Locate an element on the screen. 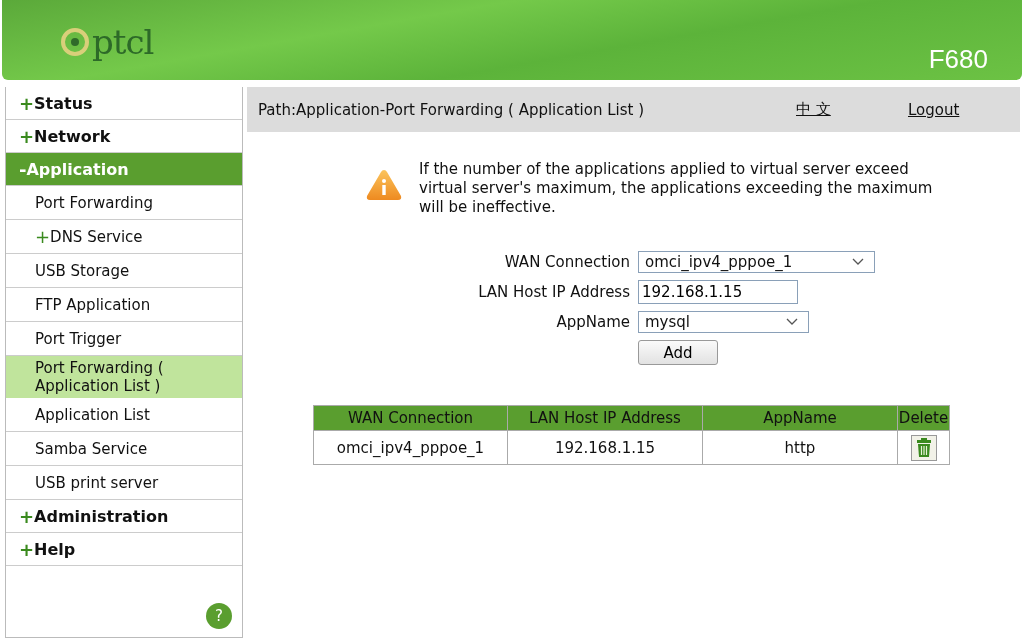  model-name: F680 is located at coordinates (958, 59).